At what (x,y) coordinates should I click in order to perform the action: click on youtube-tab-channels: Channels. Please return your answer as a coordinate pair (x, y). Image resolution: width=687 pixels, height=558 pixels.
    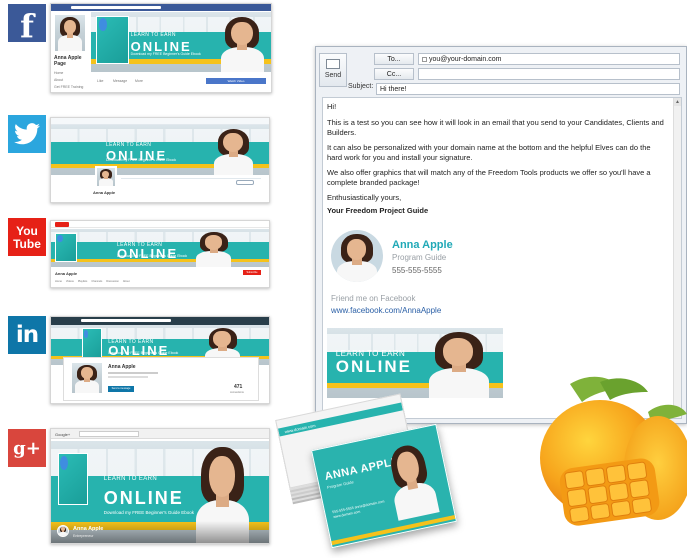
    Looking at the image, I should click on (96, 281).